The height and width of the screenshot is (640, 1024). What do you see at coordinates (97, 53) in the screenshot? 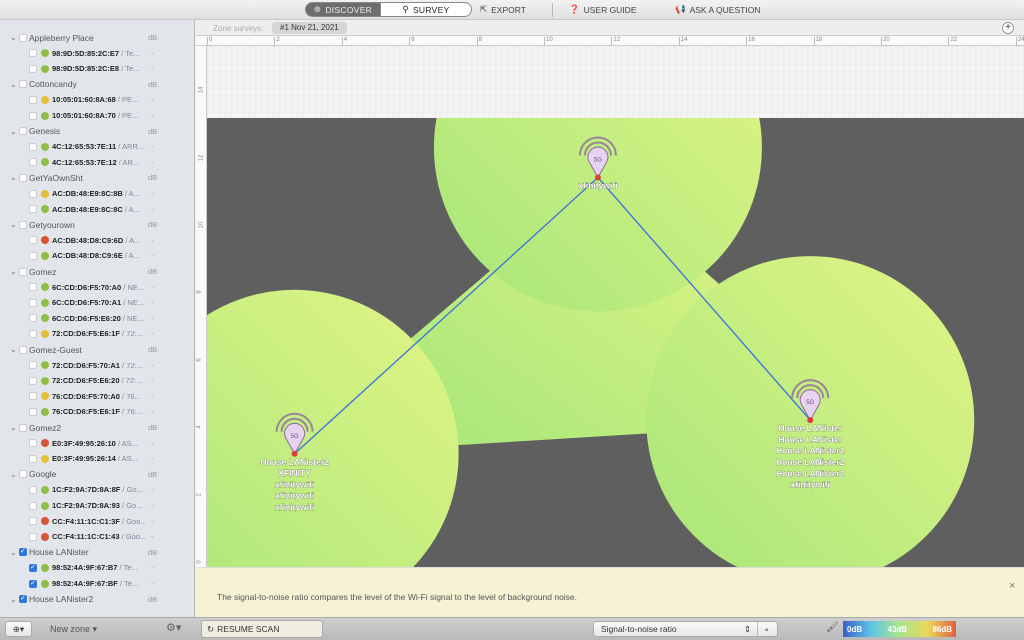
I see `access-point-row: 98:9D:5D:85:2C:E7 / Te... -` at bounding box center [97, 53].